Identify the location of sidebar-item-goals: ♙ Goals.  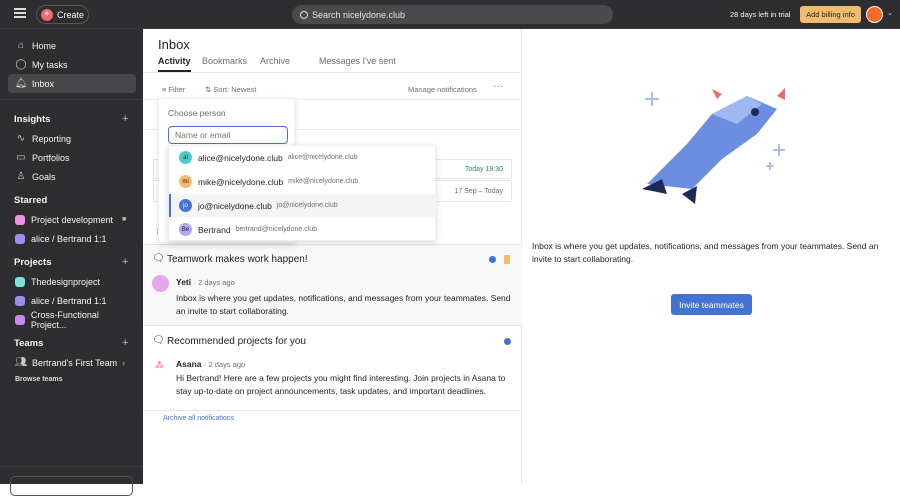
(72, 176).